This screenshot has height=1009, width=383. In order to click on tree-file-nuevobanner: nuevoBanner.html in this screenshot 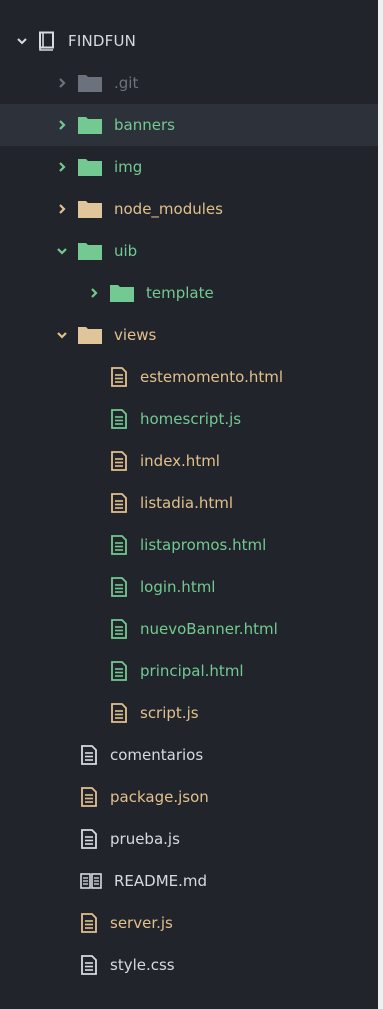, I will do `click(189, 629)`.